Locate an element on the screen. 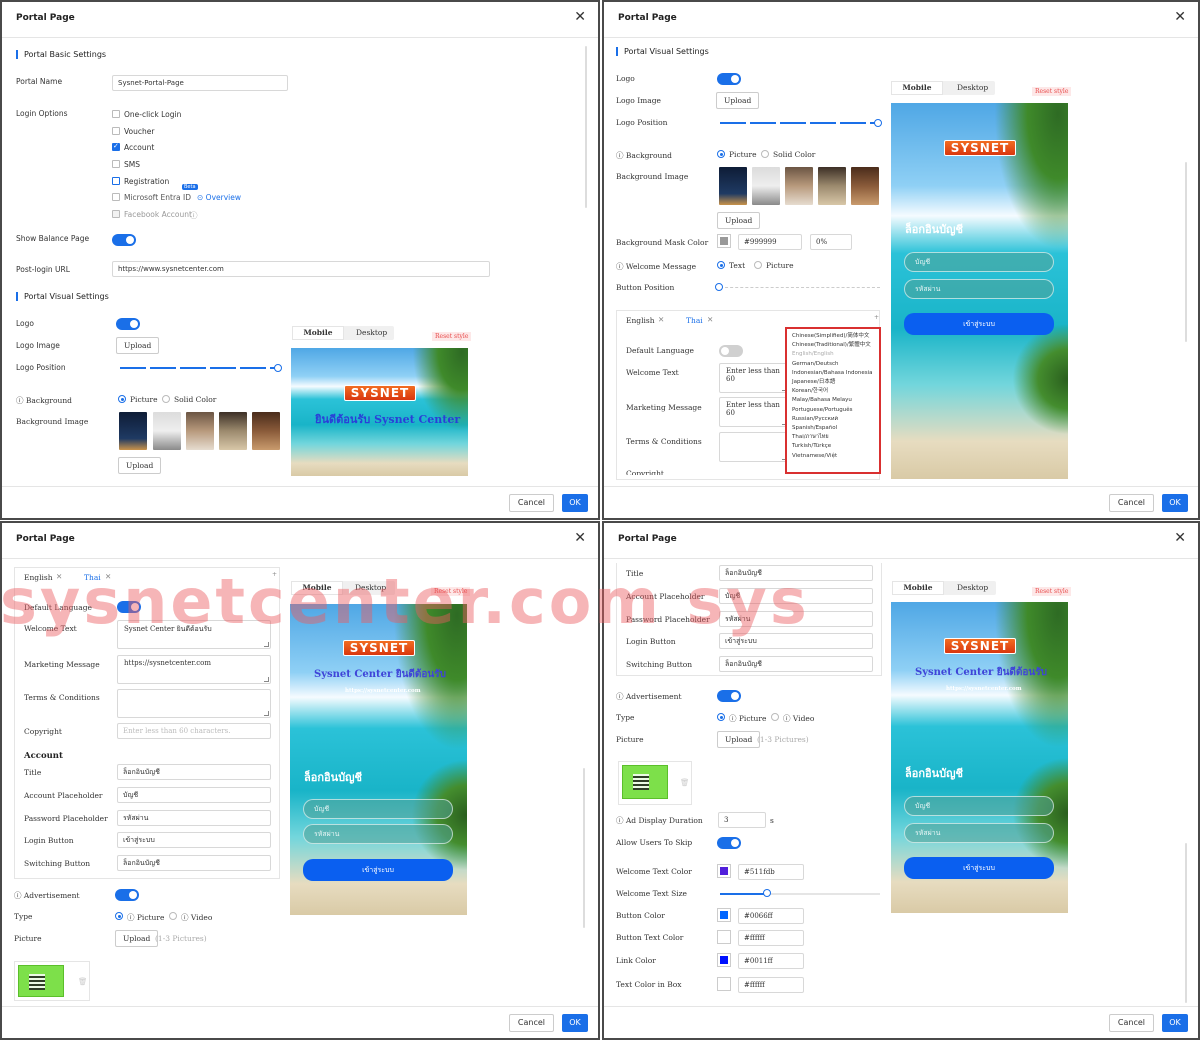 The image size is (1200, 1040). show-balance-toggle is located at coordinates (124, 240).